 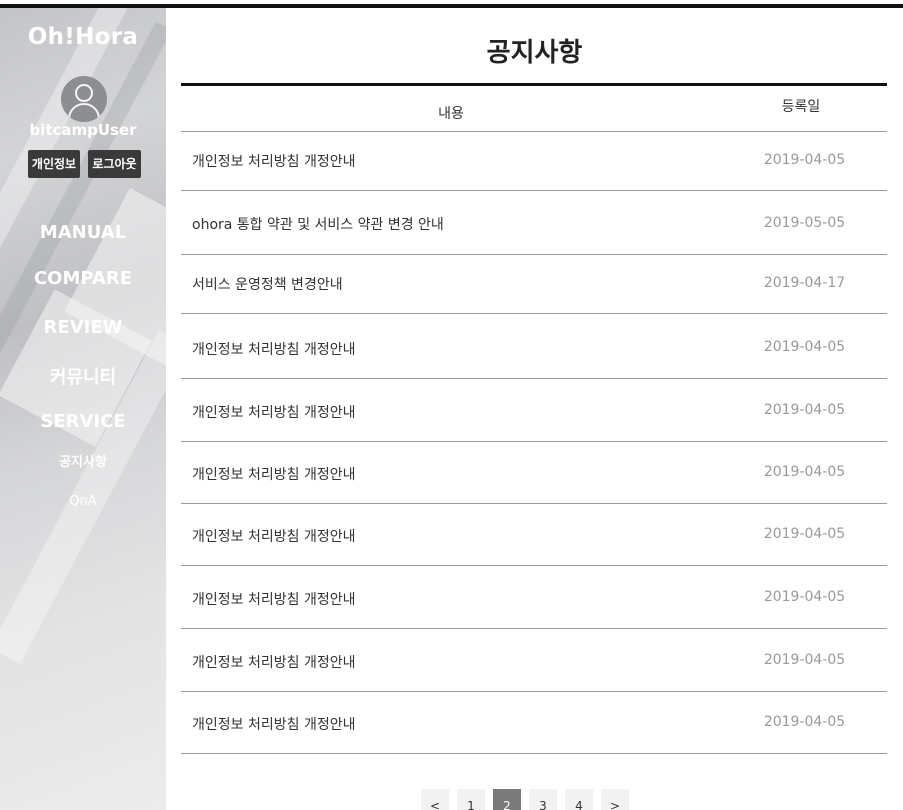 I want to click on nav-item-manual: MANUAL, so click(x=83, y=232).